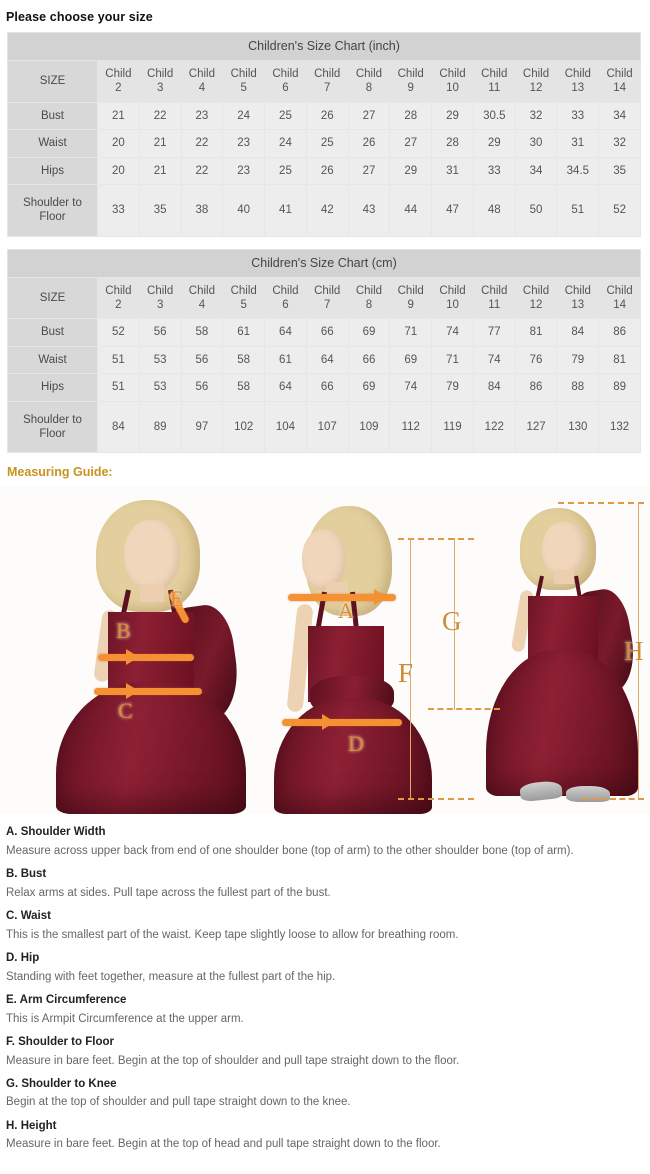 Image resolution: width=650 pixels, height=1174 pixels. I want to click on guide-term: A. Shoulder Width, so click(56, 832).